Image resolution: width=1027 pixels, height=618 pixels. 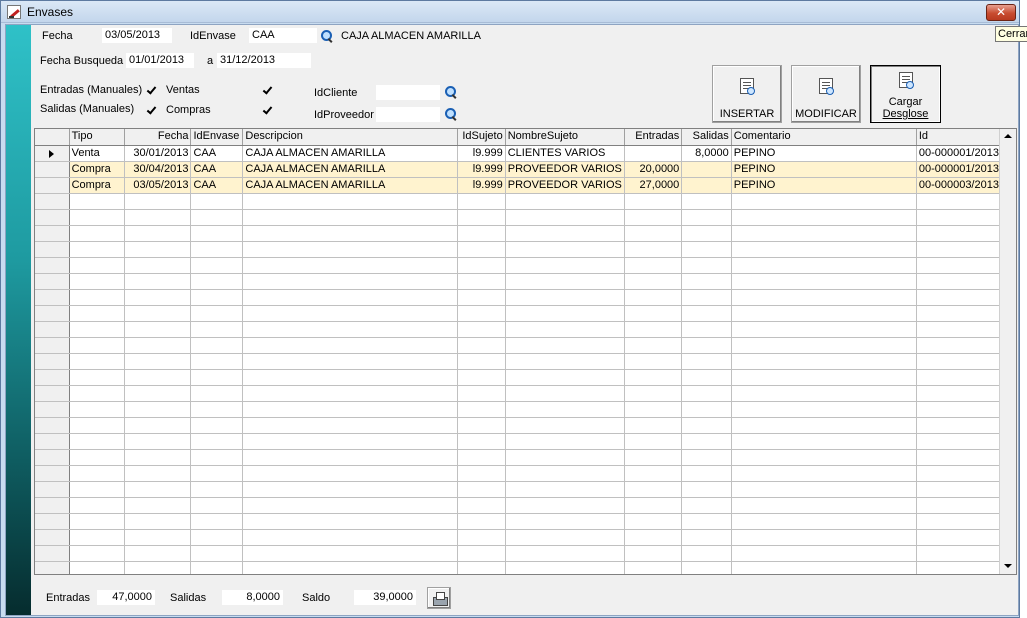 What do you see at coordinates (97, 185) in the screenshot?
I see `table-cell: Compra` at bounding box center [97, 185].